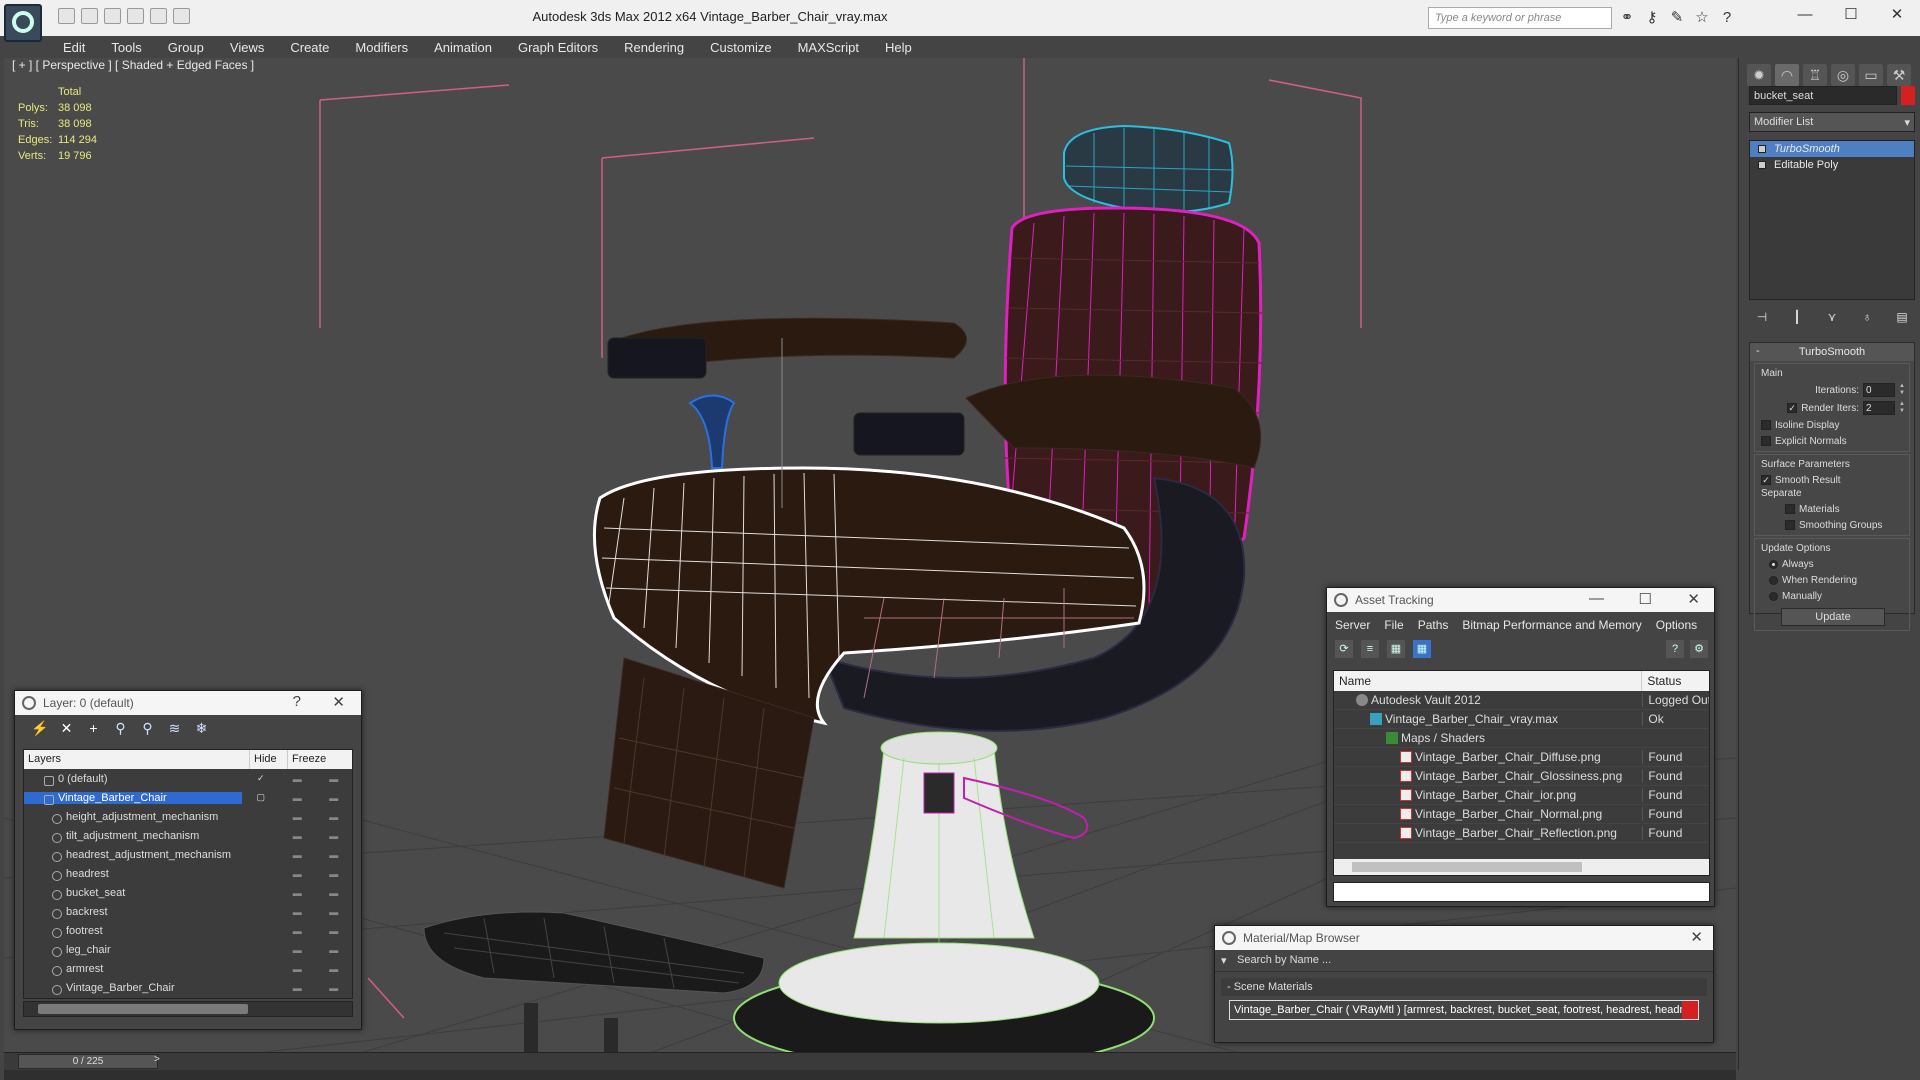 Image resolution: width=1920 pixels, height=1080 pixels. I want to click on select-in-layer-icon: ⚲, so click(120, 728).